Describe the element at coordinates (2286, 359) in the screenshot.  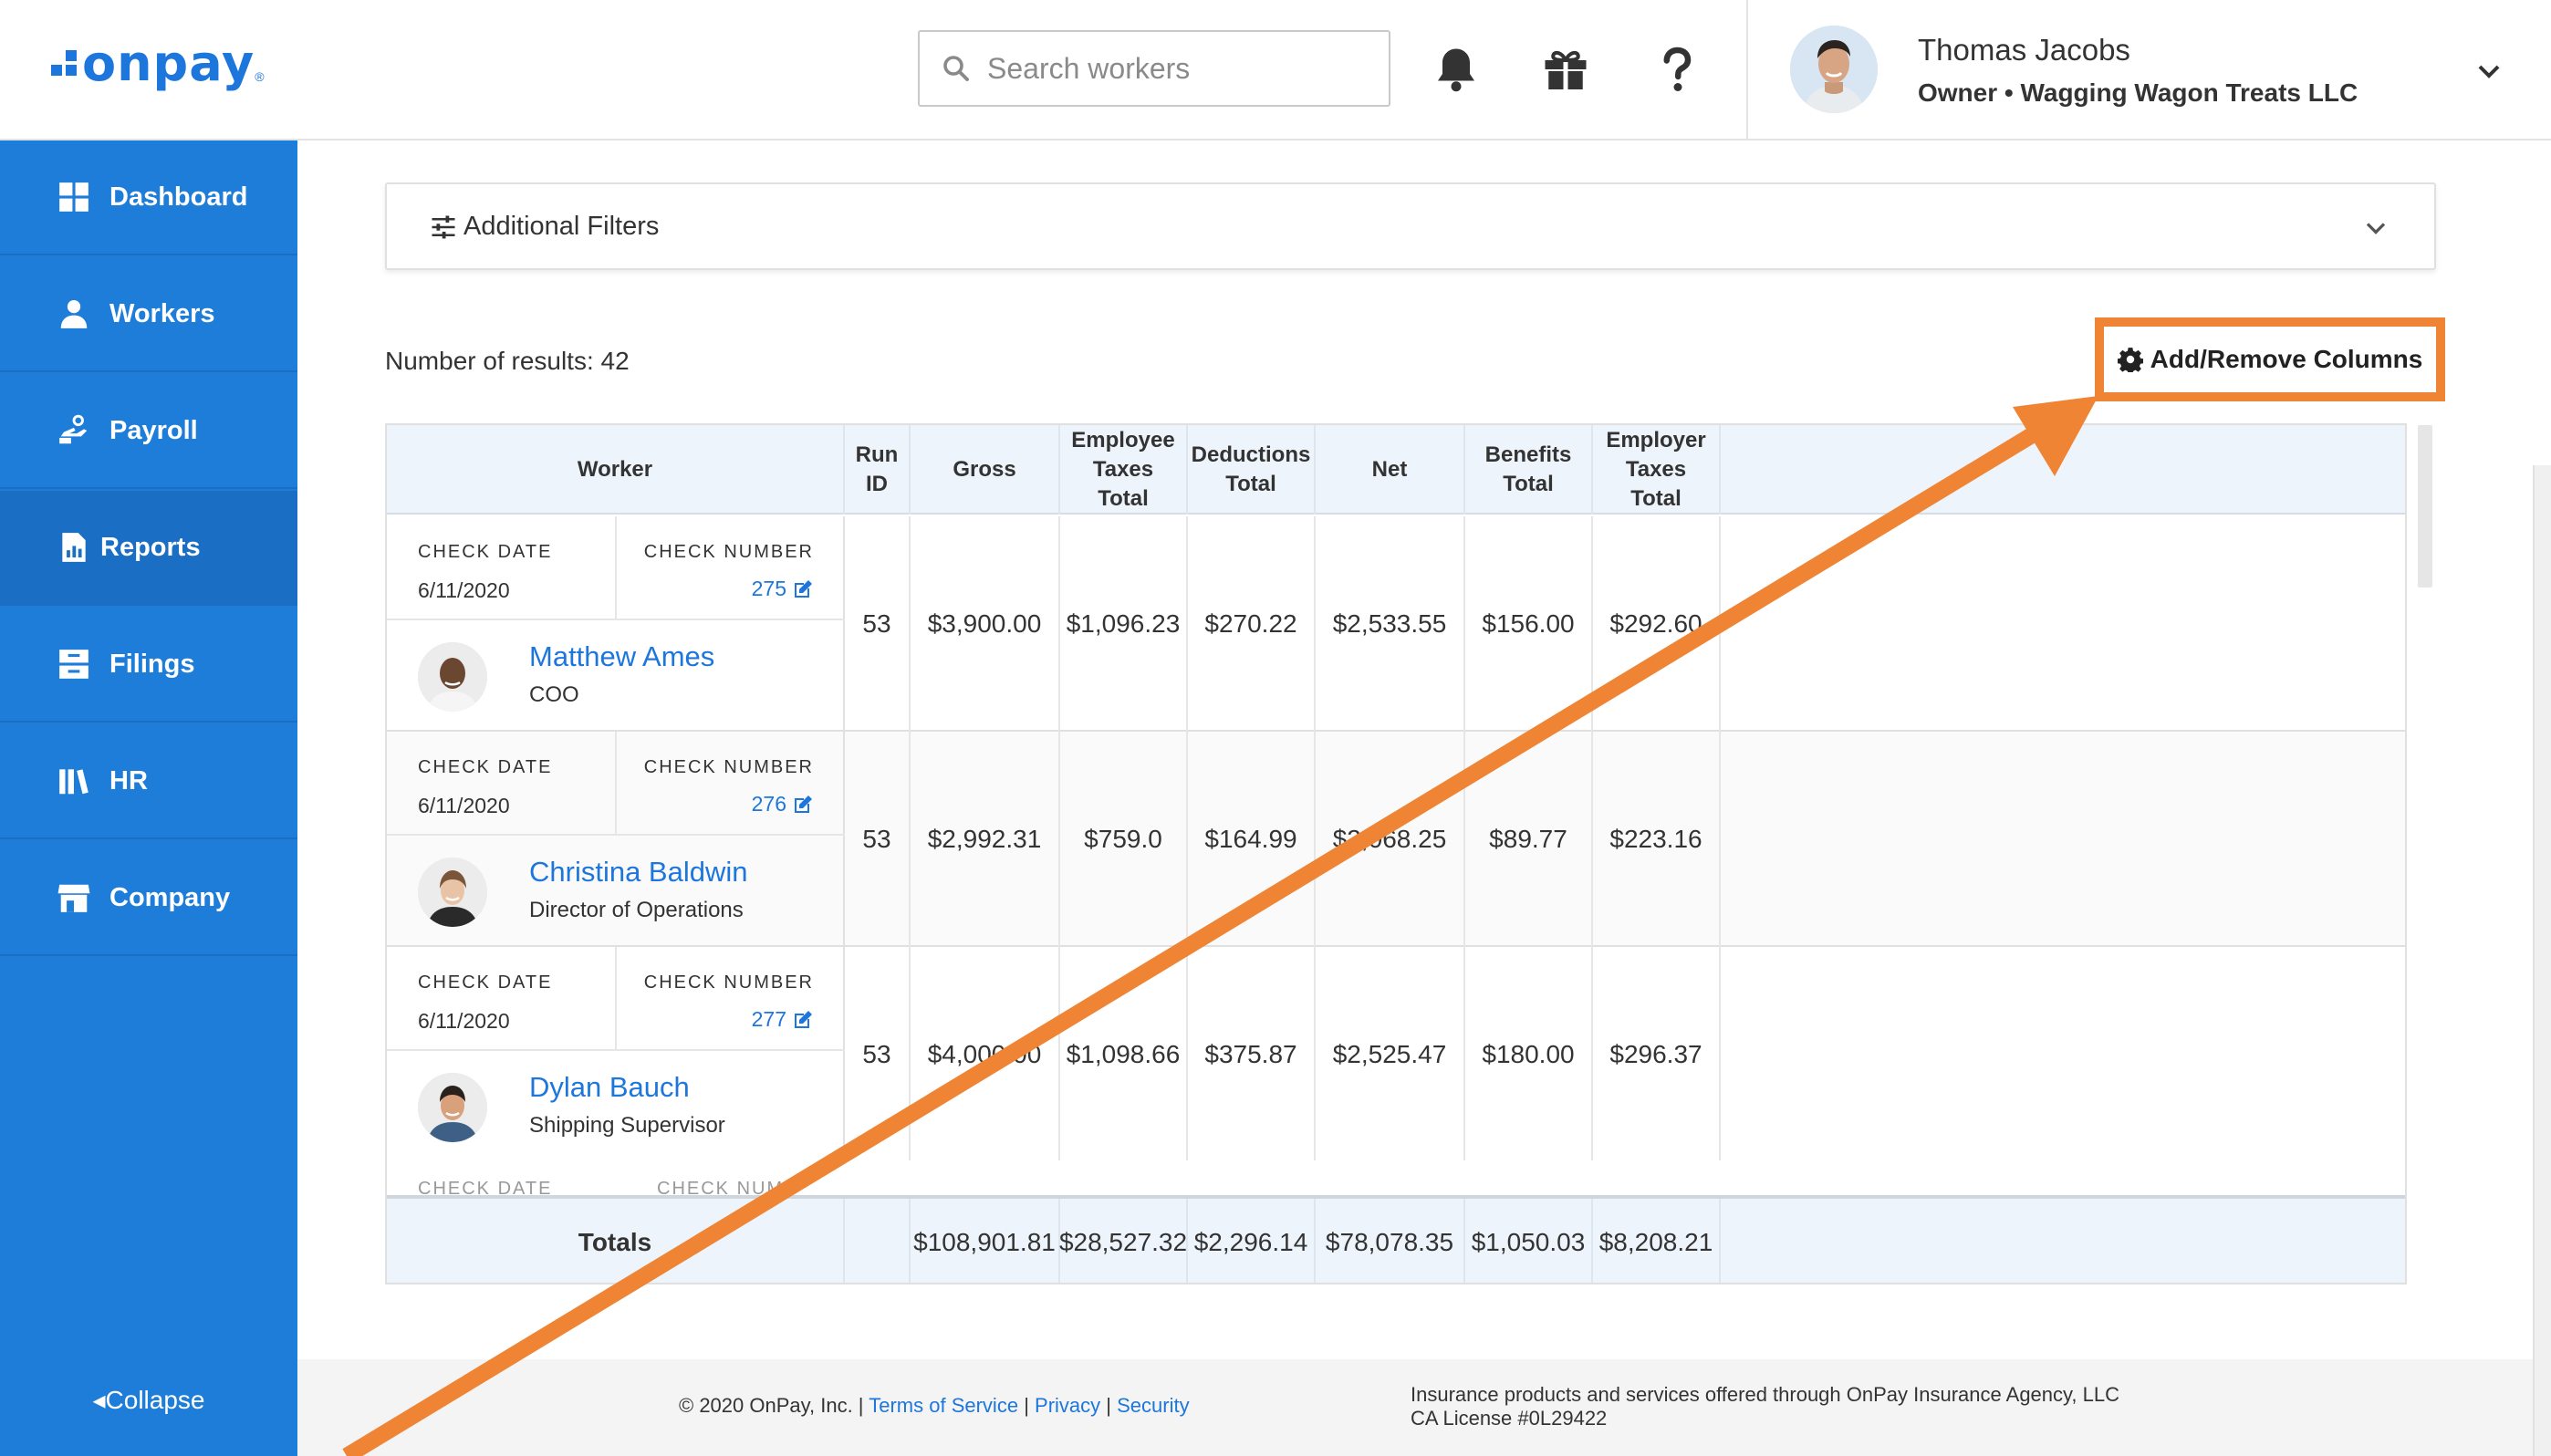
I see `add-remove-columns-label: Add/Remove Columns` at that location.